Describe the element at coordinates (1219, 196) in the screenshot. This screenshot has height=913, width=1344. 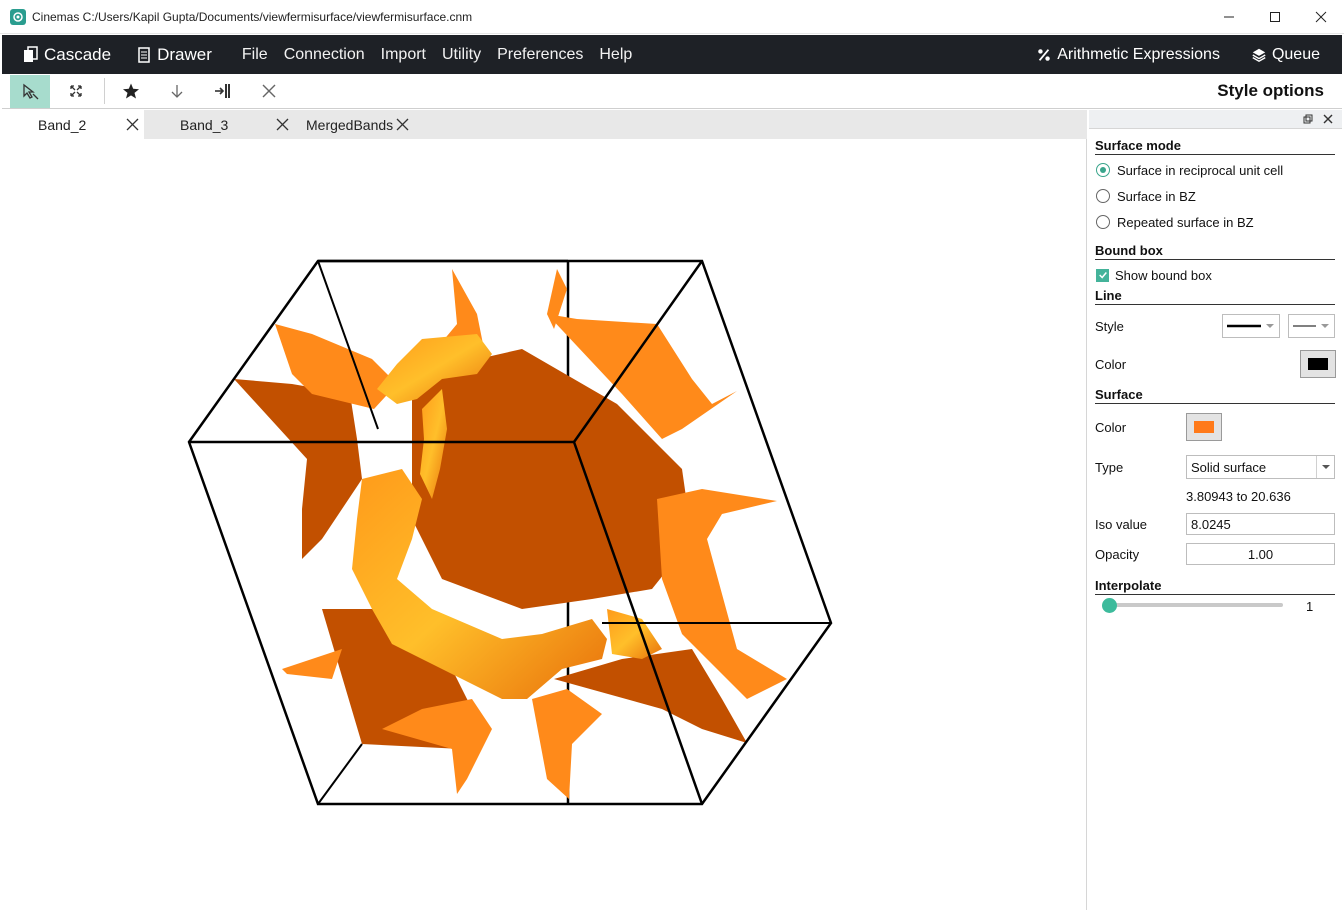
I see `radio-surface-bz: Surface in BZ` at that location.